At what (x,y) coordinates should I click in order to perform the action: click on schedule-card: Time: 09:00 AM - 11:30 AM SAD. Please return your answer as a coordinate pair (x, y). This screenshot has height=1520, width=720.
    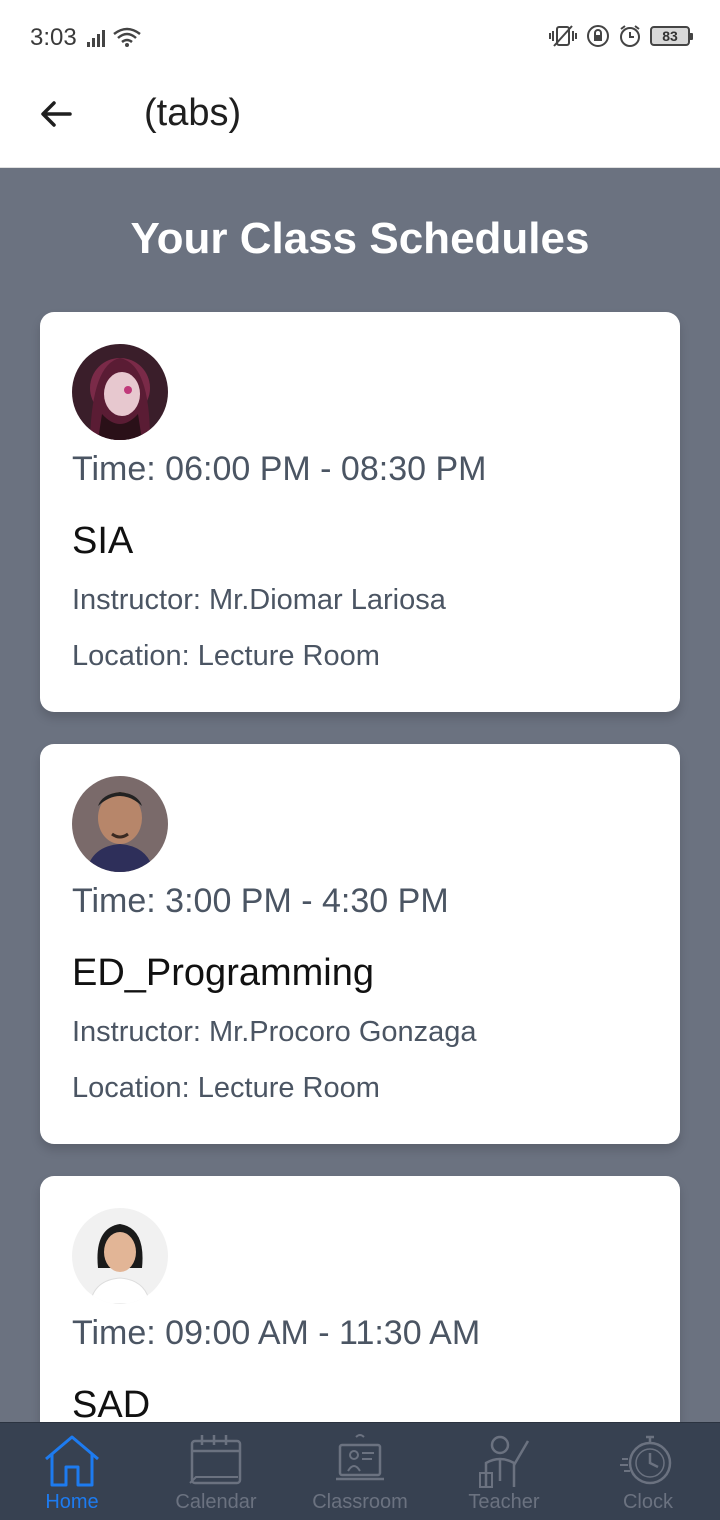
    Looking at the image, I should click on (360, 1299).